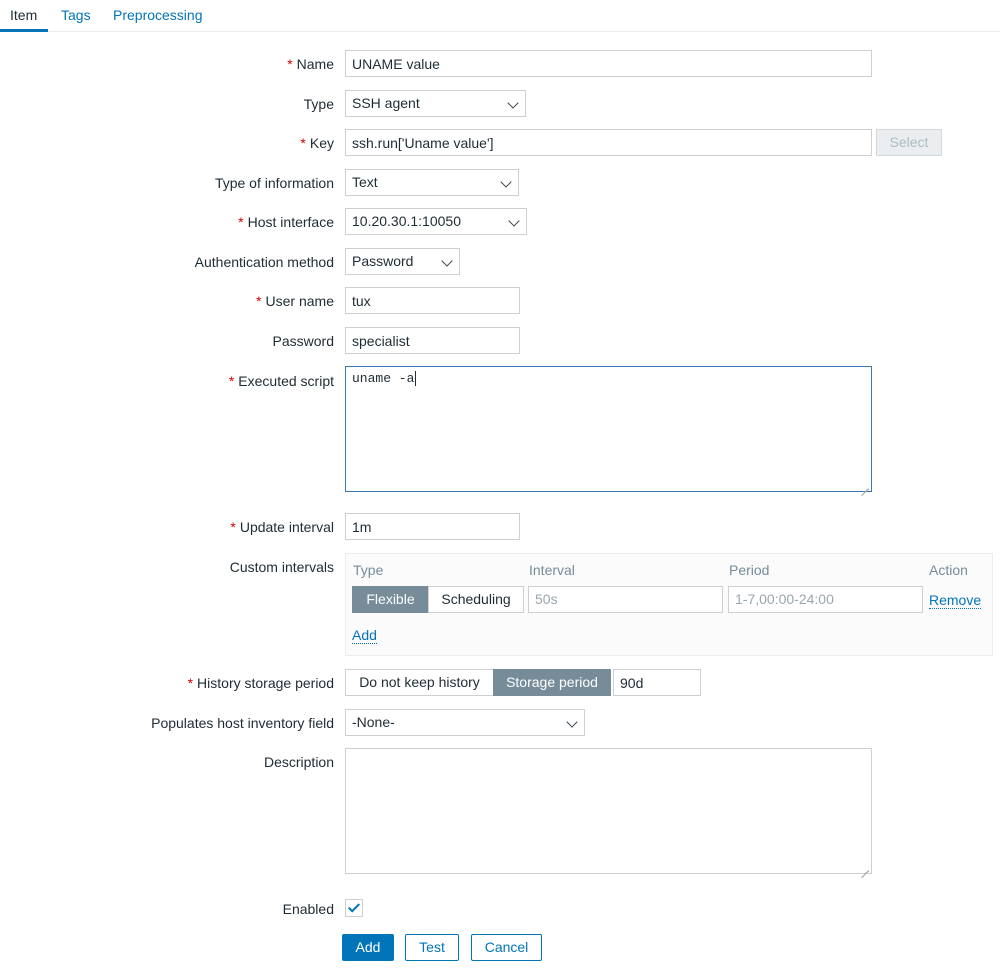 This screenshot has height=975, width=1000. Describe the element at coordinates (825, 599) in the screenshot. I see `period-input: 1-7,00:00-24:00` at that location.